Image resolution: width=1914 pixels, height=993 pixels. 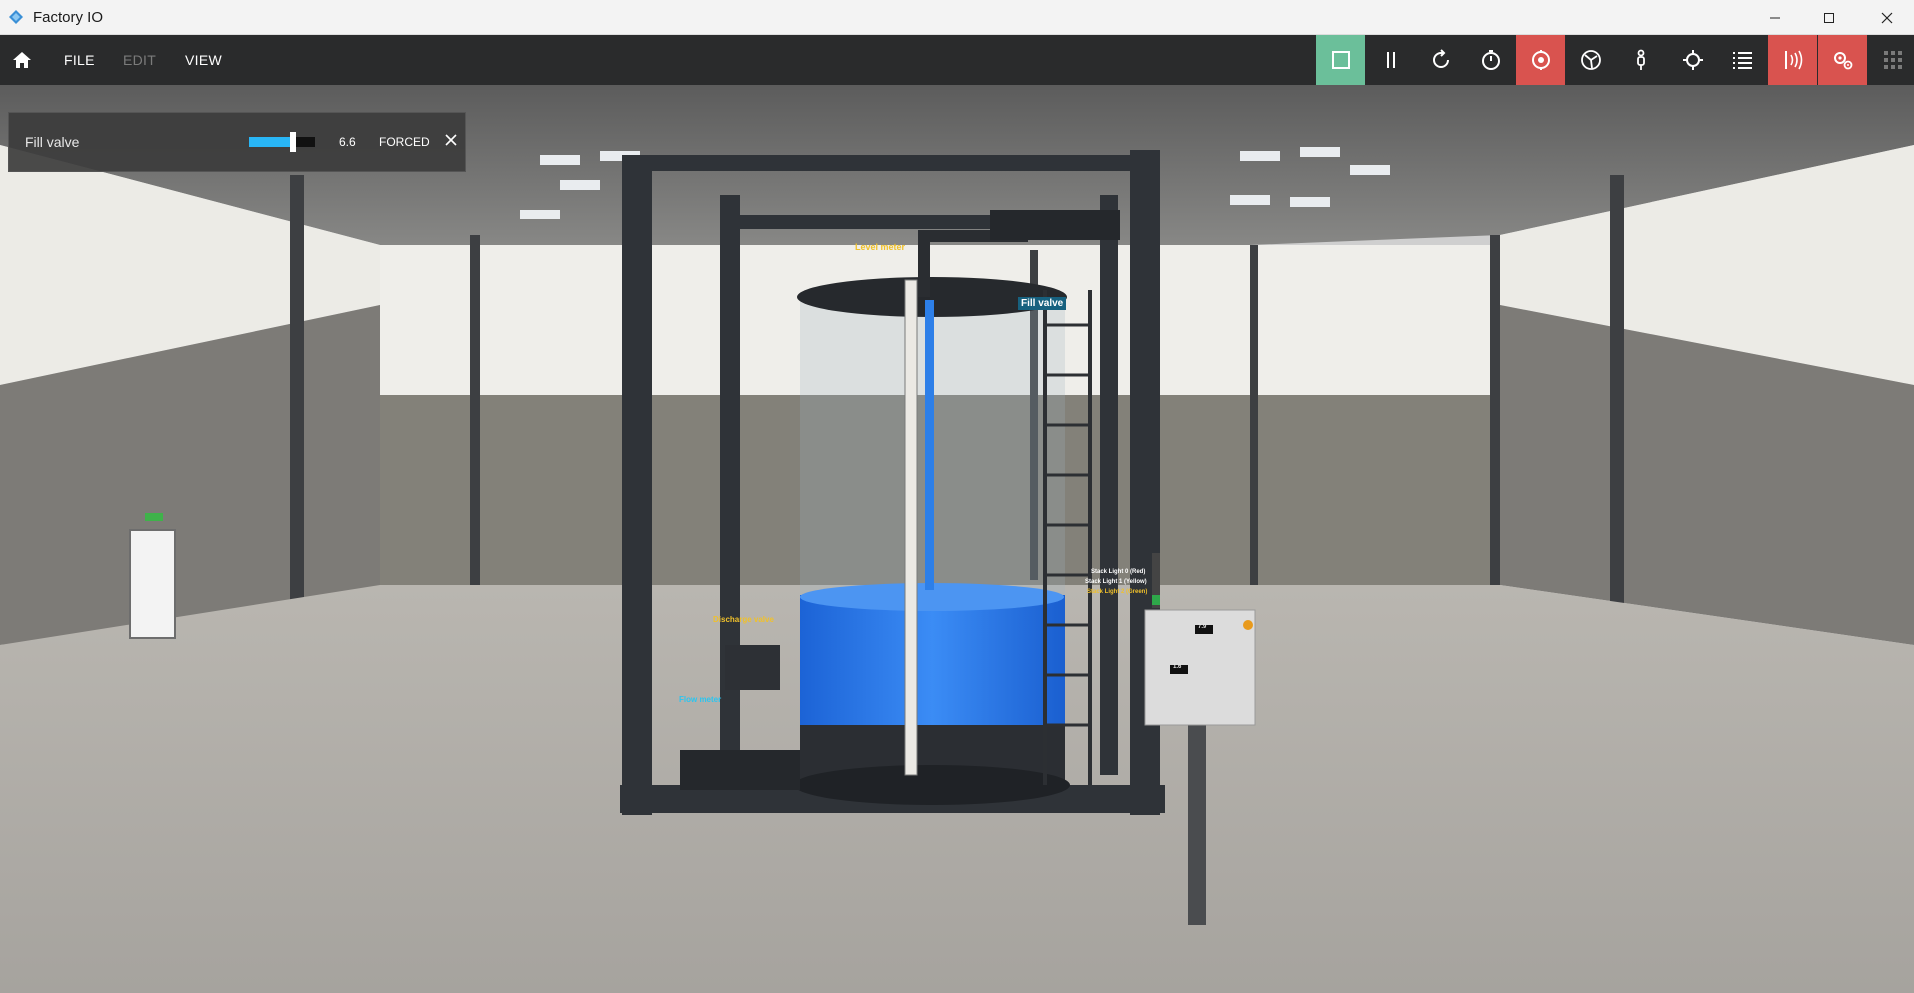 I want to click on menu-view: VIEW, so click(x=203, y=60).